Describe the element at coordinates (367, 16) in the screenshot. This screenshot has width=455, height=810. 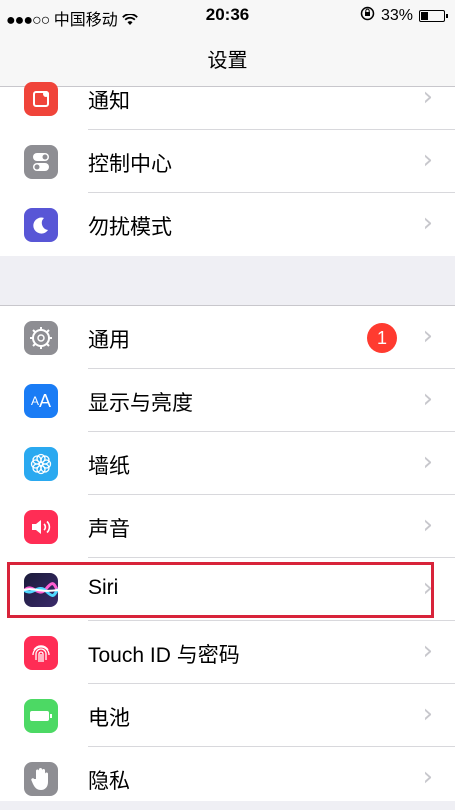
I see `rotation-lock-icon` at that location.